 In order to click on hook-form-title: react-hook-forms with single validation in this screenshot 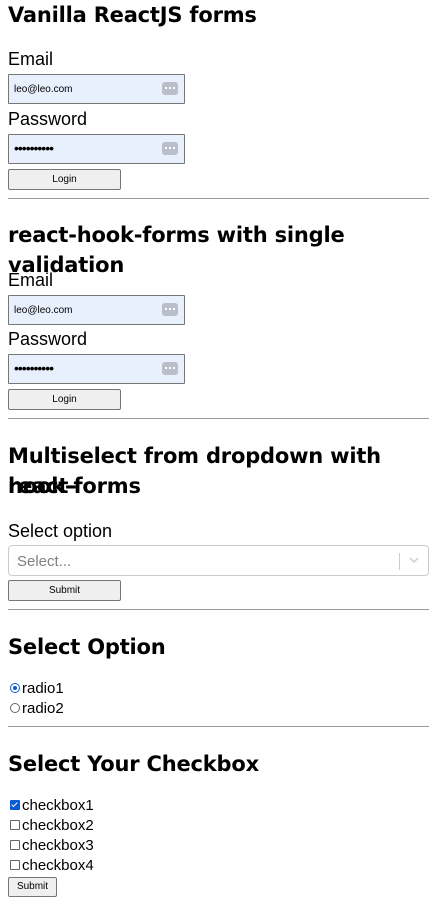, I will do `click(176, 250)`.